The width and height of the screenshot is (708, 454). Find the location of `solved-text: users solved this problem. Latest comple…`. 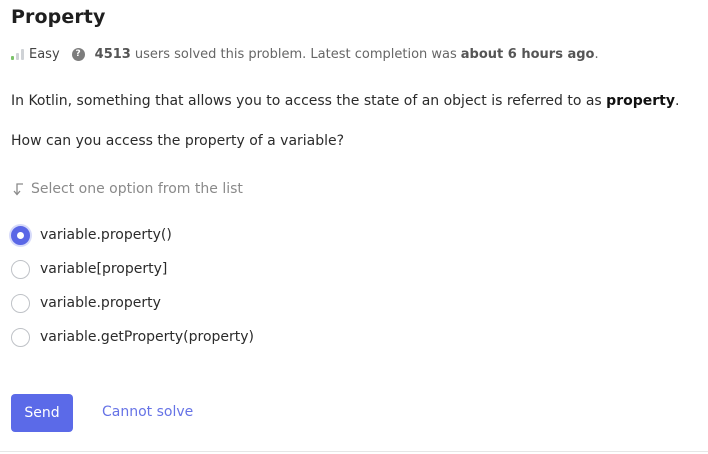

solved-text: users solved this problem. Latest comple… is located at coordinates (295, 54).